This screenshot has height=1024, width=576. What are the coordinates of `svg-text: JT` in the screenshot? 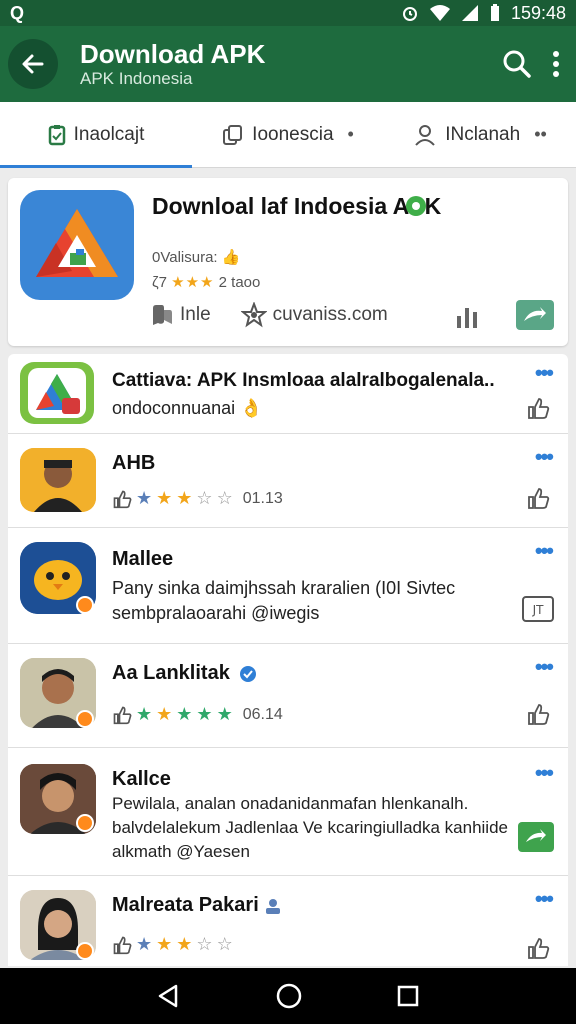 It's located at (538, 610).